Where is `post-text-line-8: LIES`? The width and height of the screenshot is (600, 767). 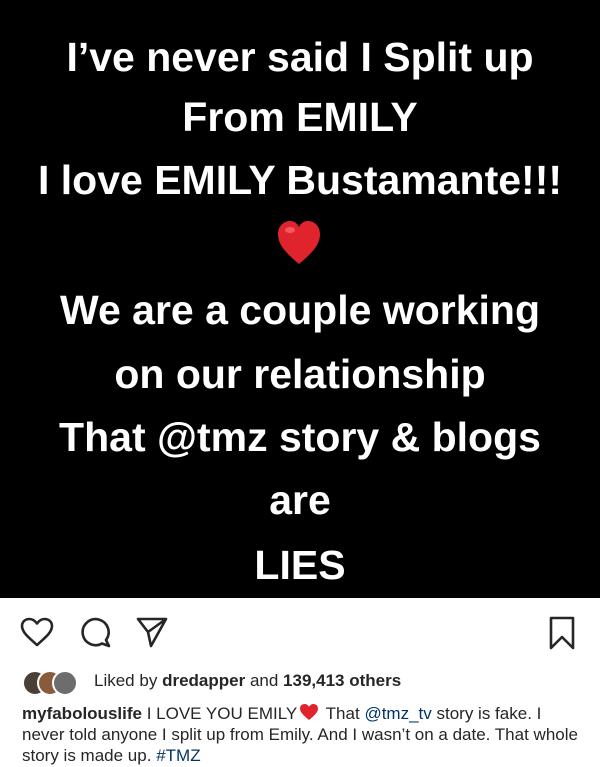
post-text-line-8: LIES is located at coordinates (300, 565).